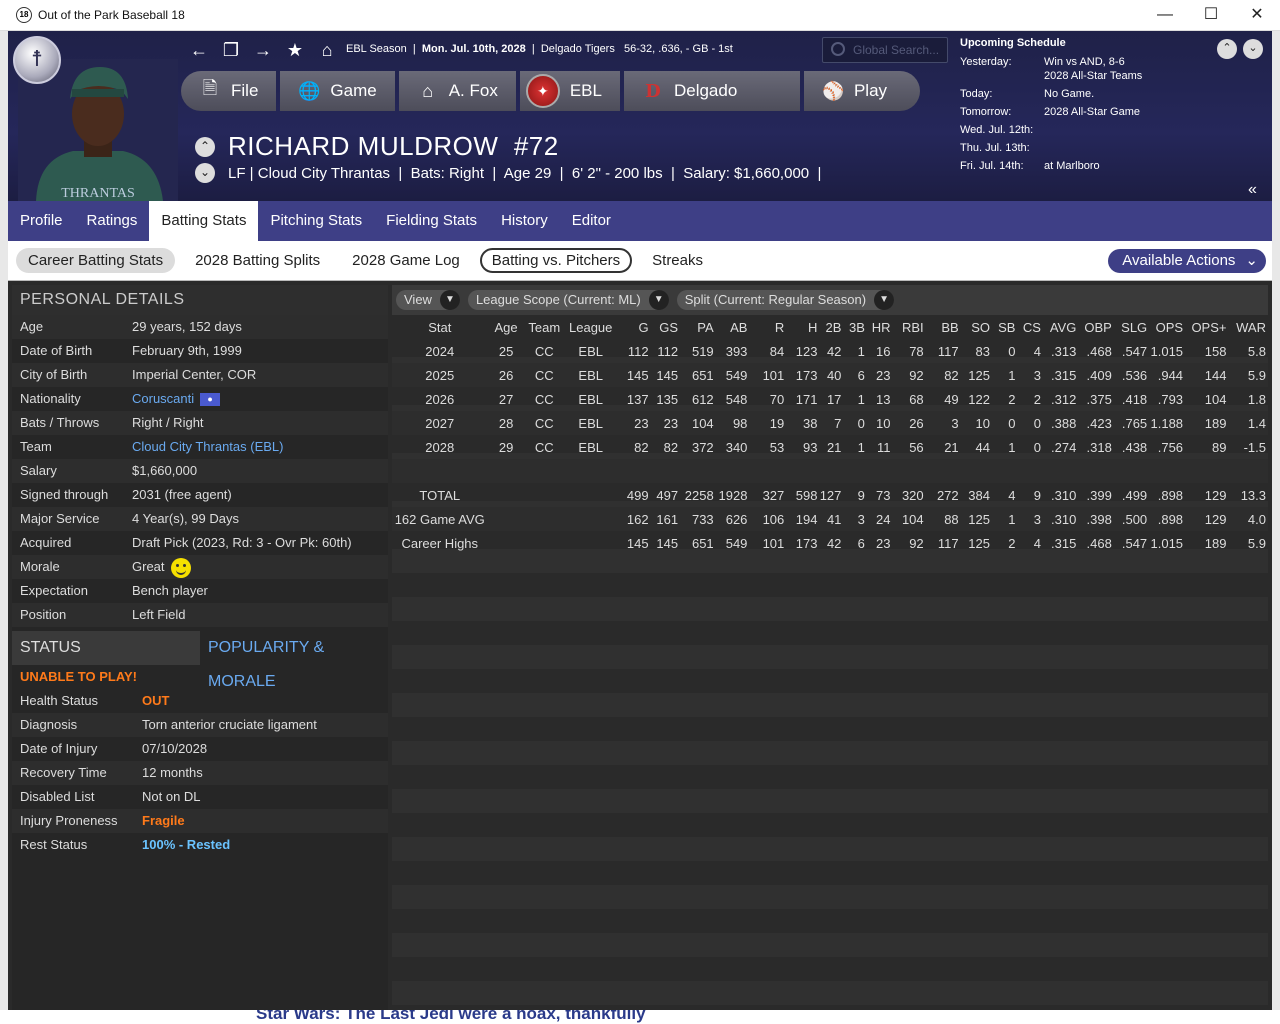 The image size is (1280, 1024). What do you see at coordinates (199, 50) in the screenshot?
I see `back-arrow-icon: ←` at bounding box center [199, 50].